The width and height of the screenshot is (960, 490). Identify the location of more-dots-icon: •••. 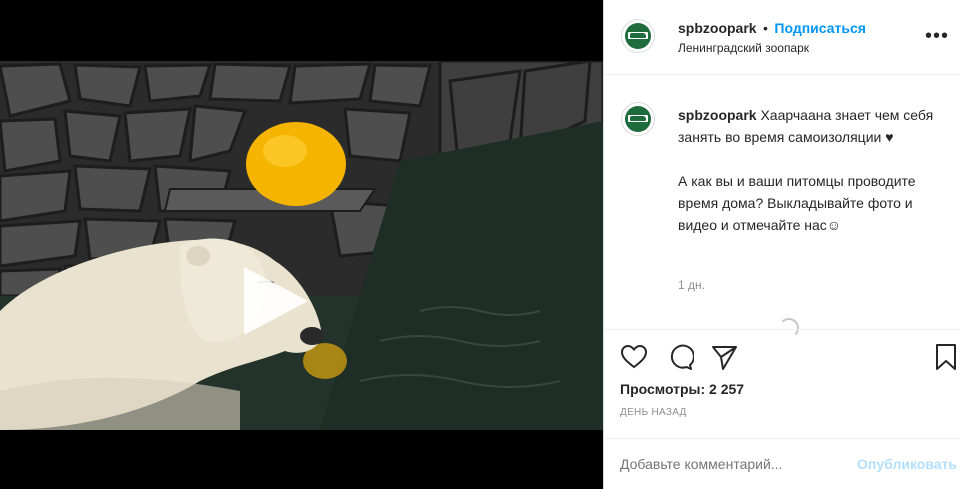
(937, 36).